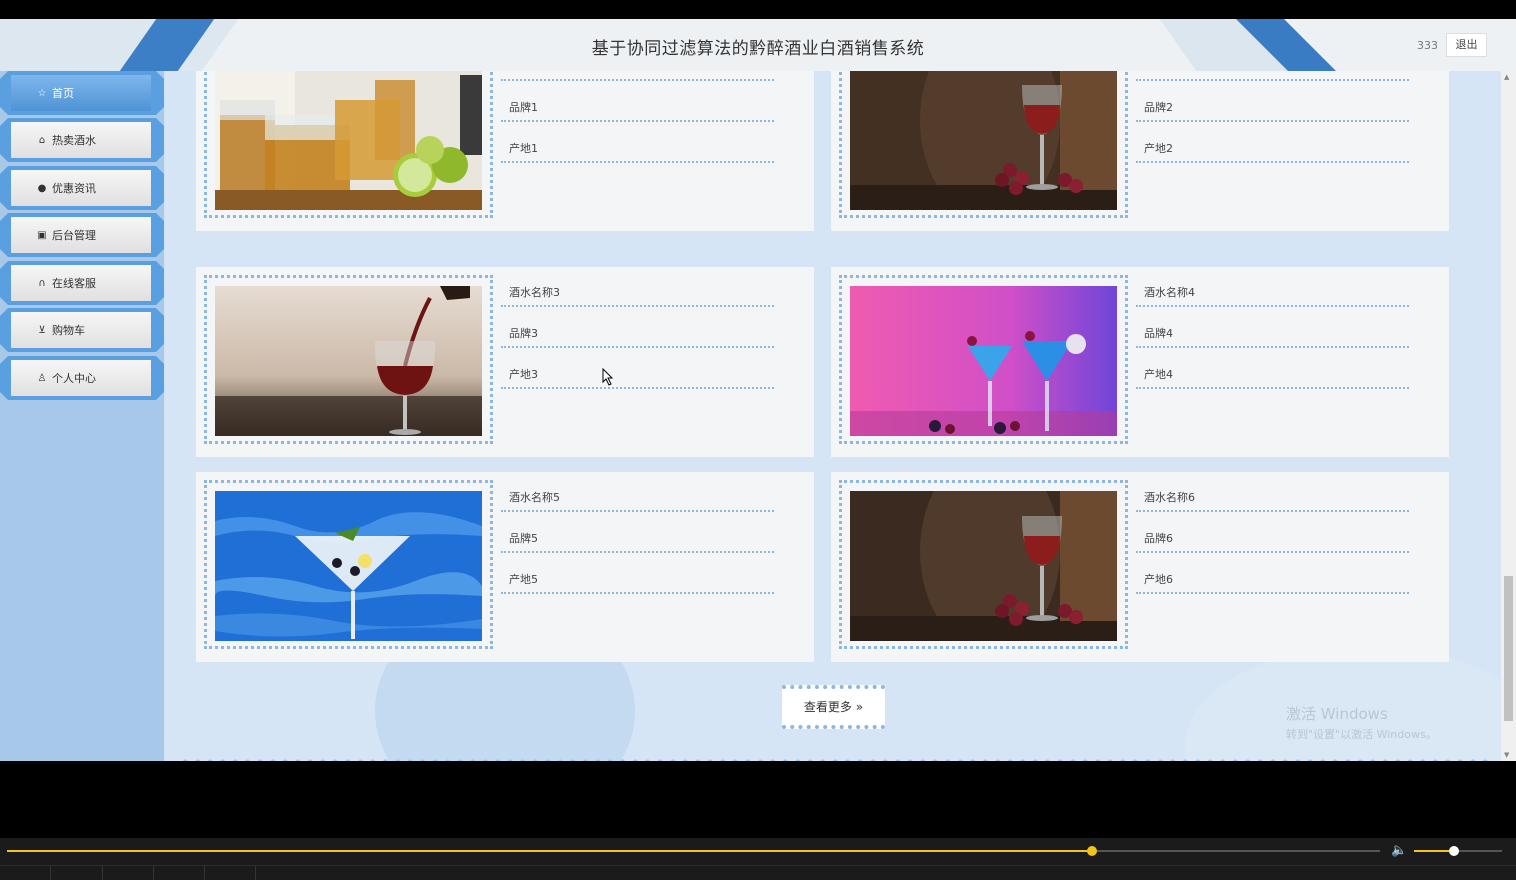 The height and width of the screenshot is (880, 1516). I want to click on player-divider, so click(758, 865).